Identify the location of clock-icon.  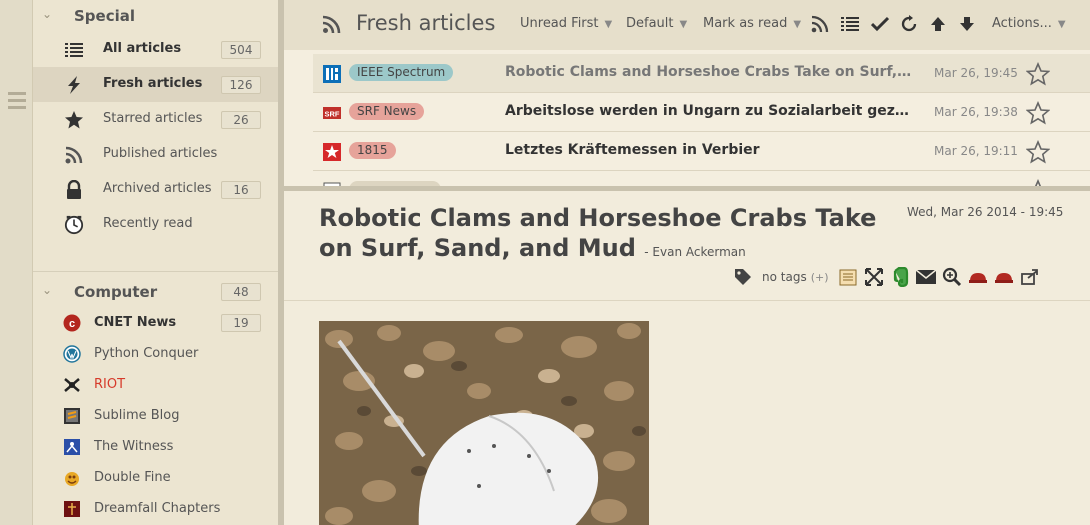
(74, 225).